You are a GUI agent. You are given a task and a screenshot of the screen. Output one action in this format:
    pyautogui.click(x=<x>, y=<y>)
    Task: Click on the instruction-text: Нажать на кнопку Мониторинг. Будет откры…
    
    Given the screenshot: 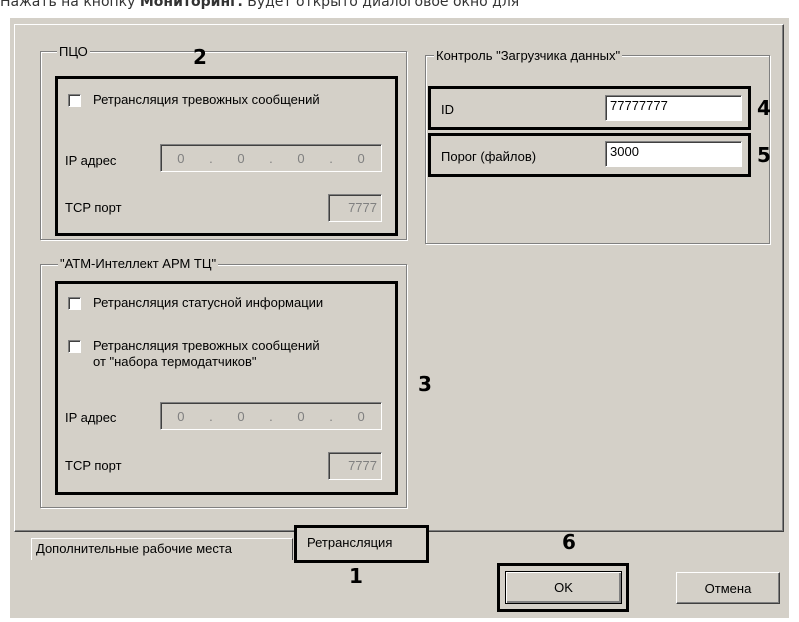 What is the action you would take?
    pyautogui.click(x=399, y=6)
    